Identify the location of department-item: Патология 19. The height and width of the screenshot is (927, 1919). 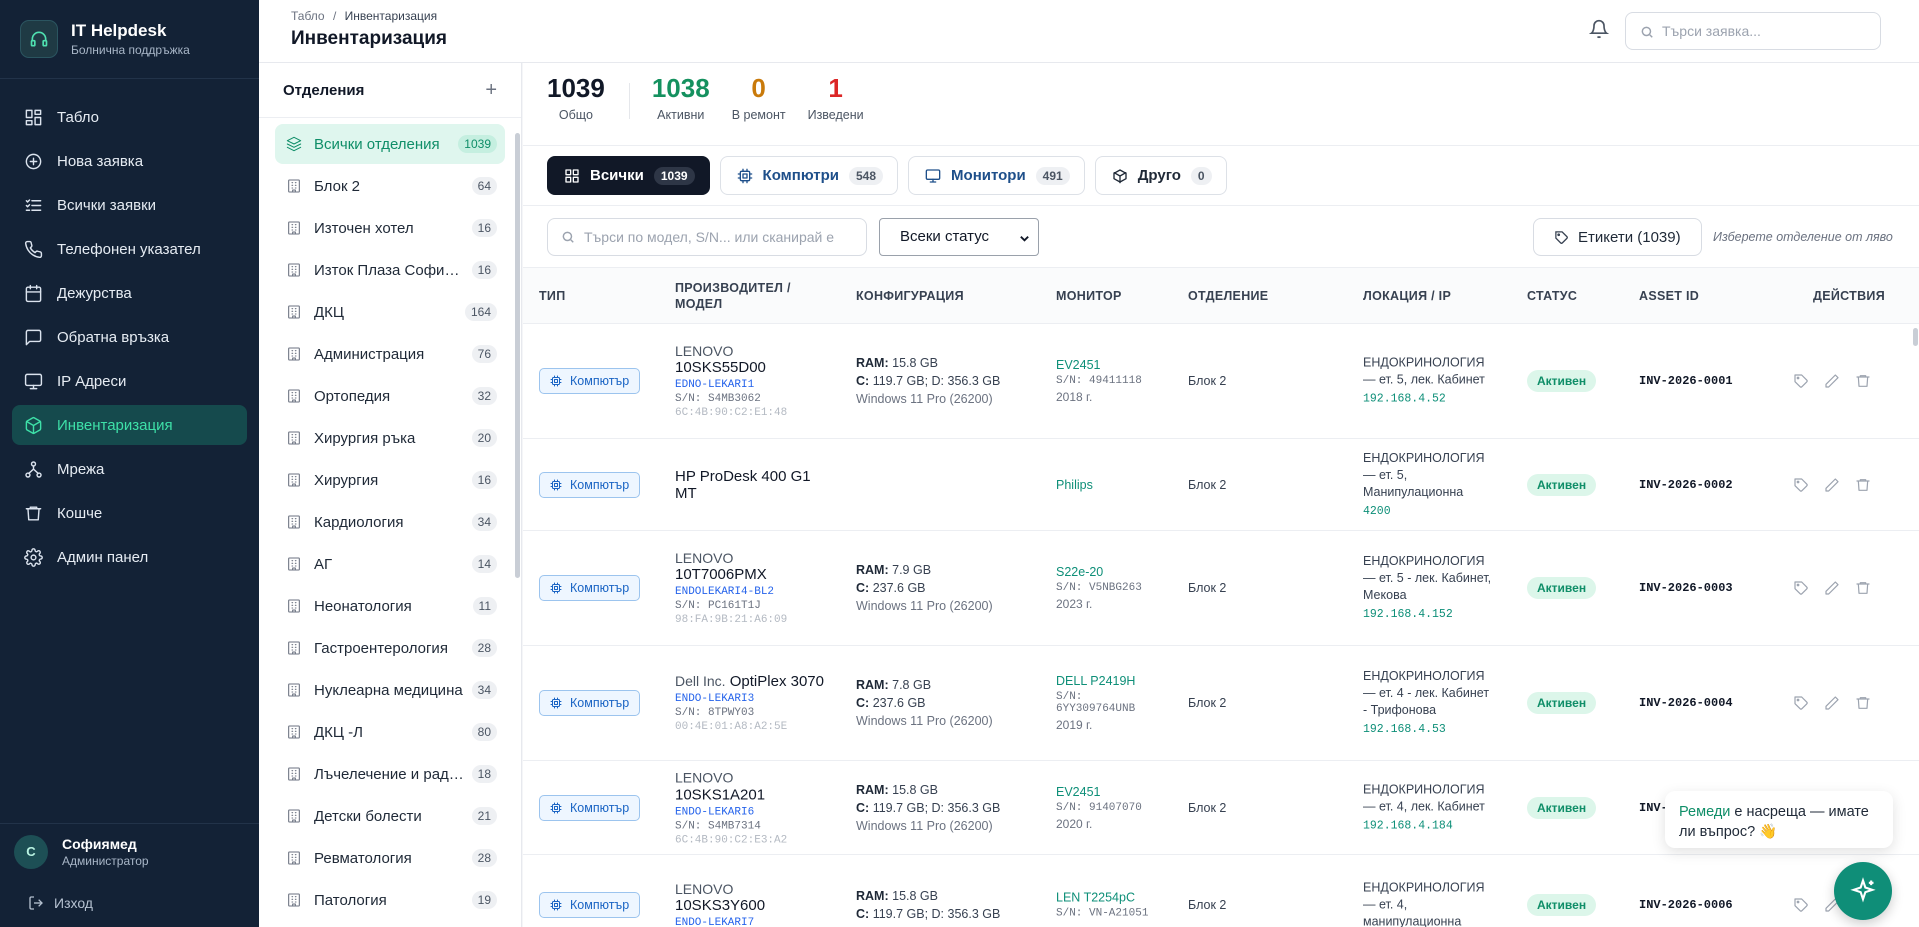
(390, 900).